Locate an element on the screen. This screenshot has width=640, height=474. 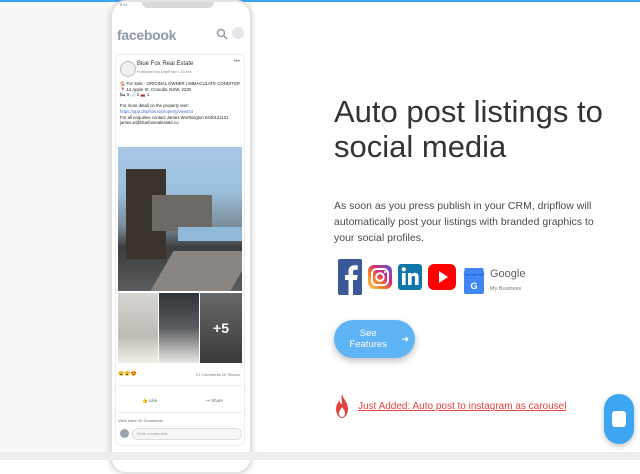
property-photo-main is located at coordinates (180, 219).